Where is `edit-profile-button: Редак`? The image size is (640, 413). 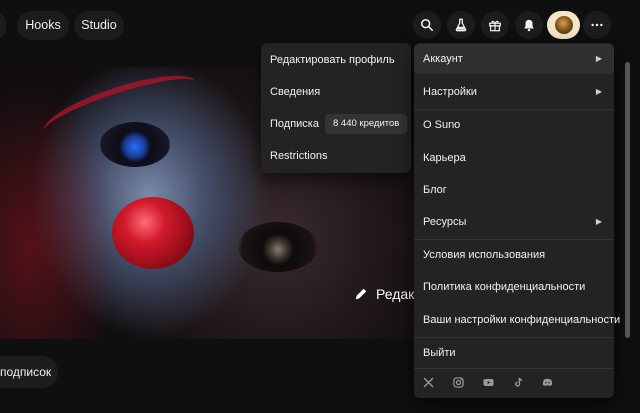
edit-profile-button: Редак is located at coordinates (384, 294).